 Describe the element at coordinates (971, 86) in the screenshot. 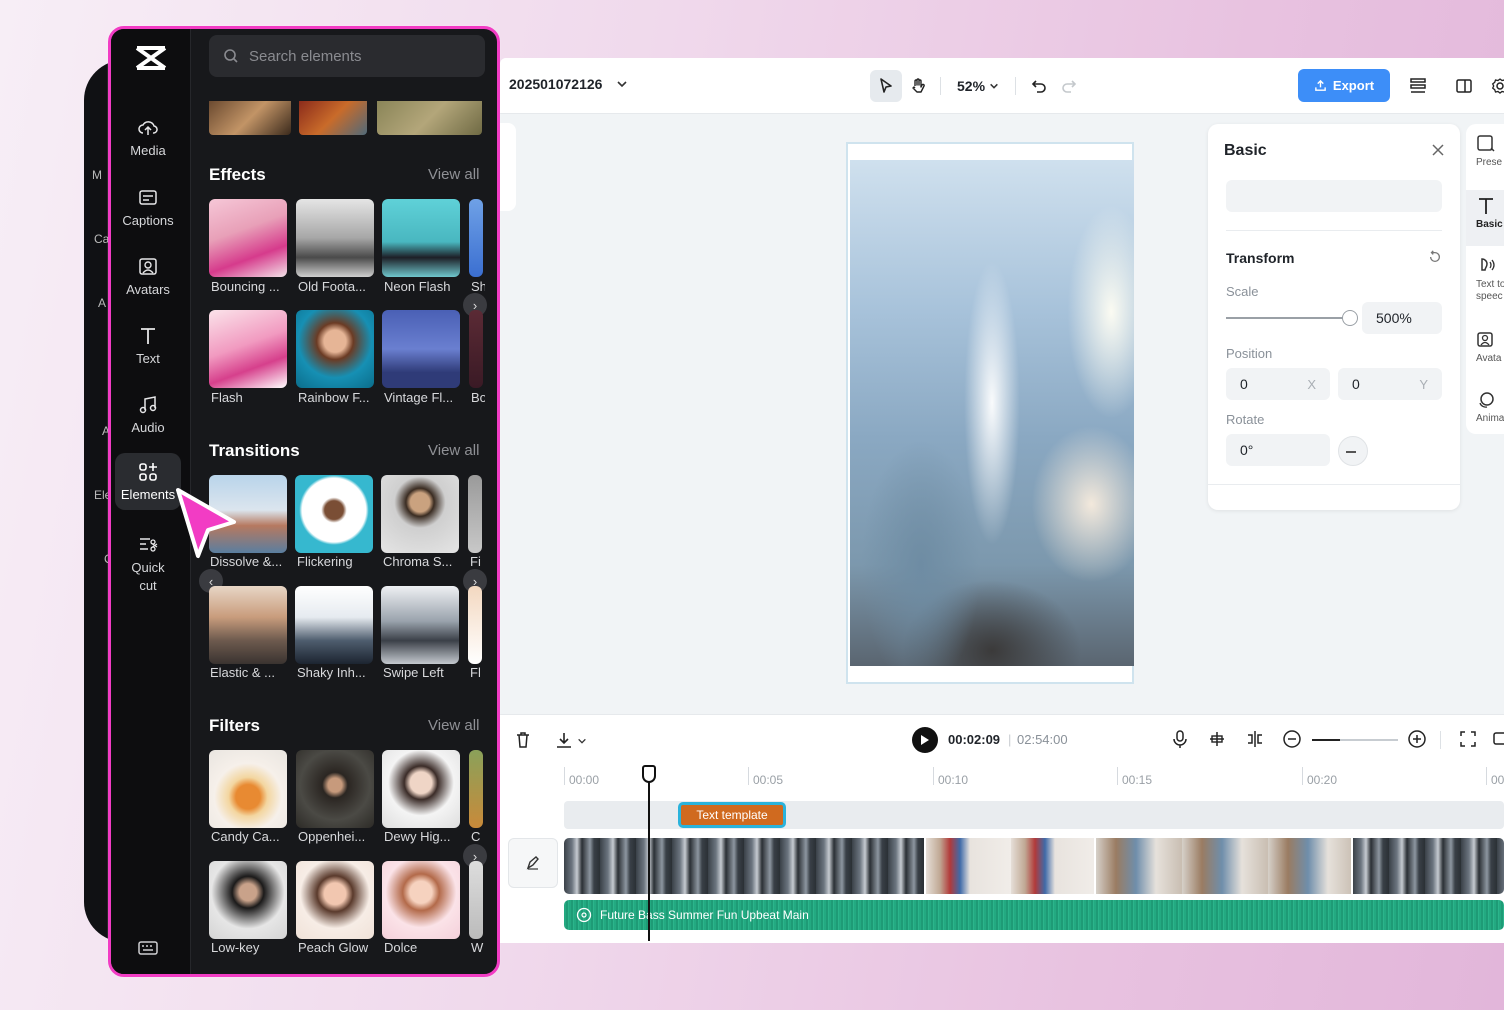

I see `zoom-value: 52%` at that location.